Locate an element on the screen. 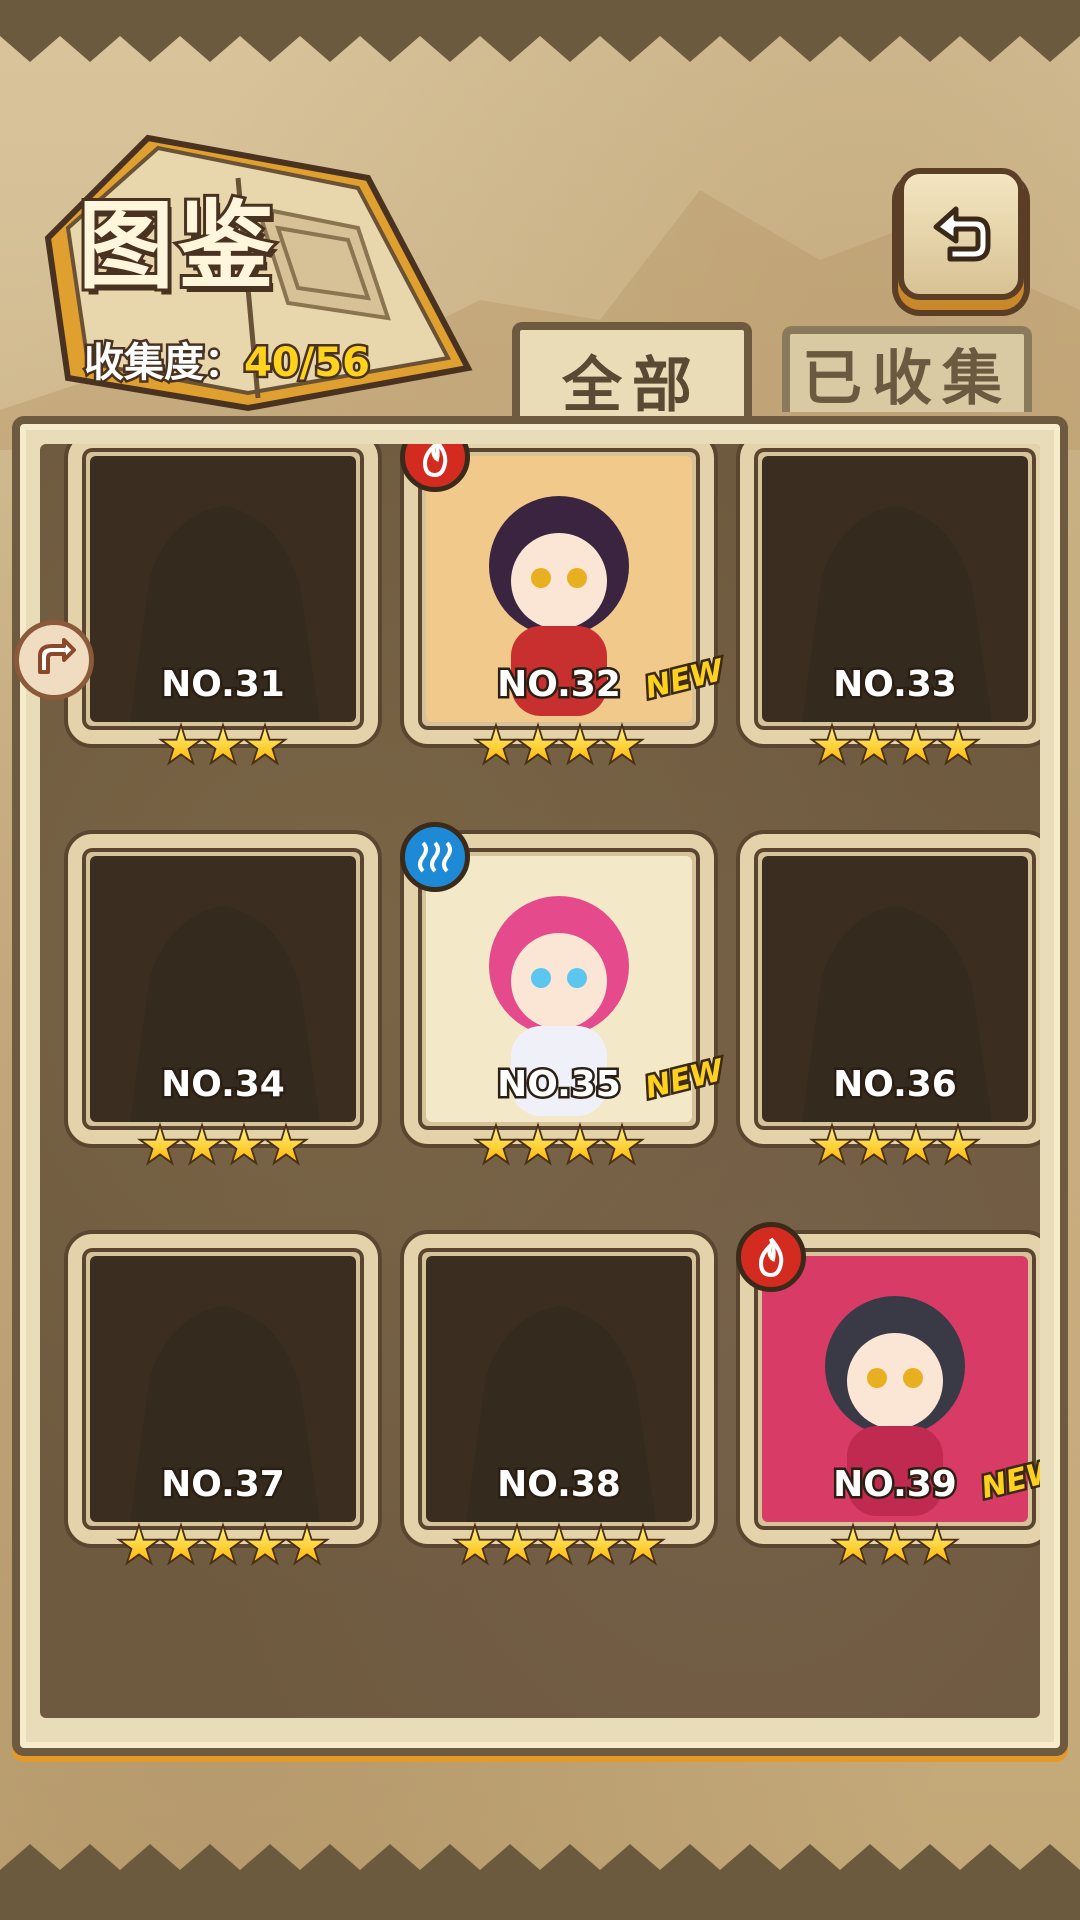 The height and width of the screenshot is (1920, 1080). side-nav-button is located at coordinates (54, 660).